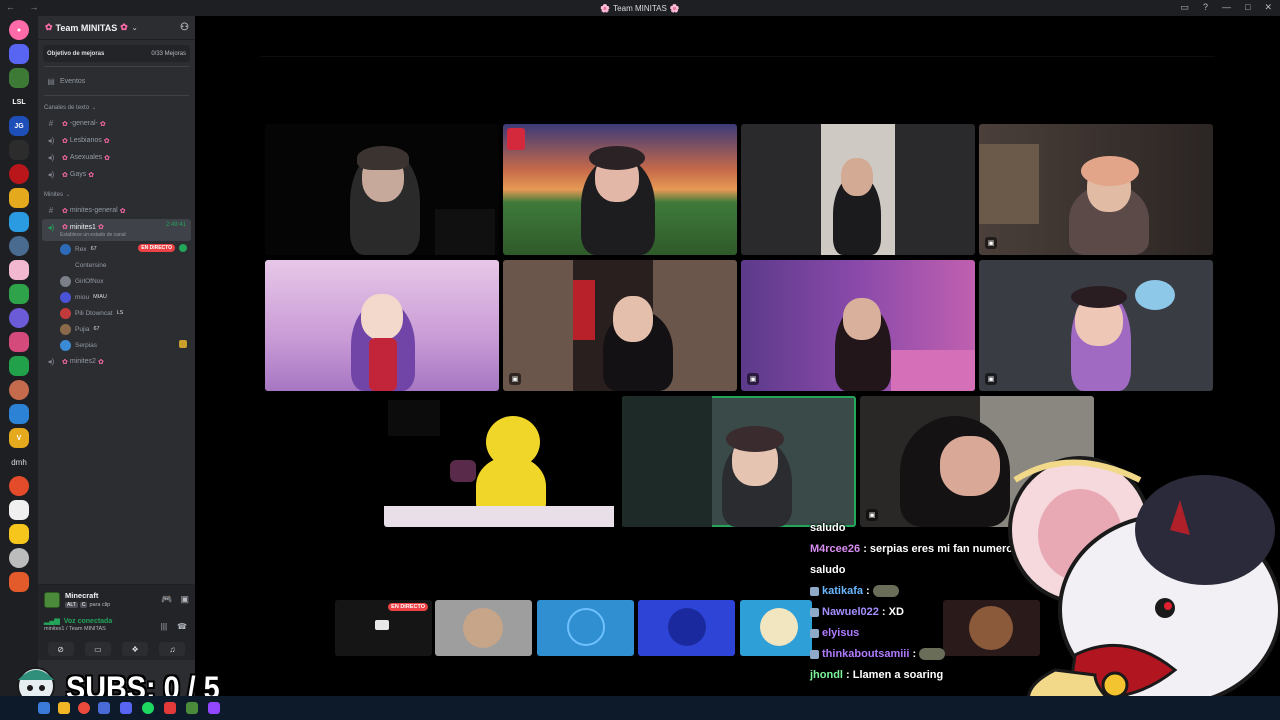  I want to click on user-tag: MIAU, so click(100, 297).